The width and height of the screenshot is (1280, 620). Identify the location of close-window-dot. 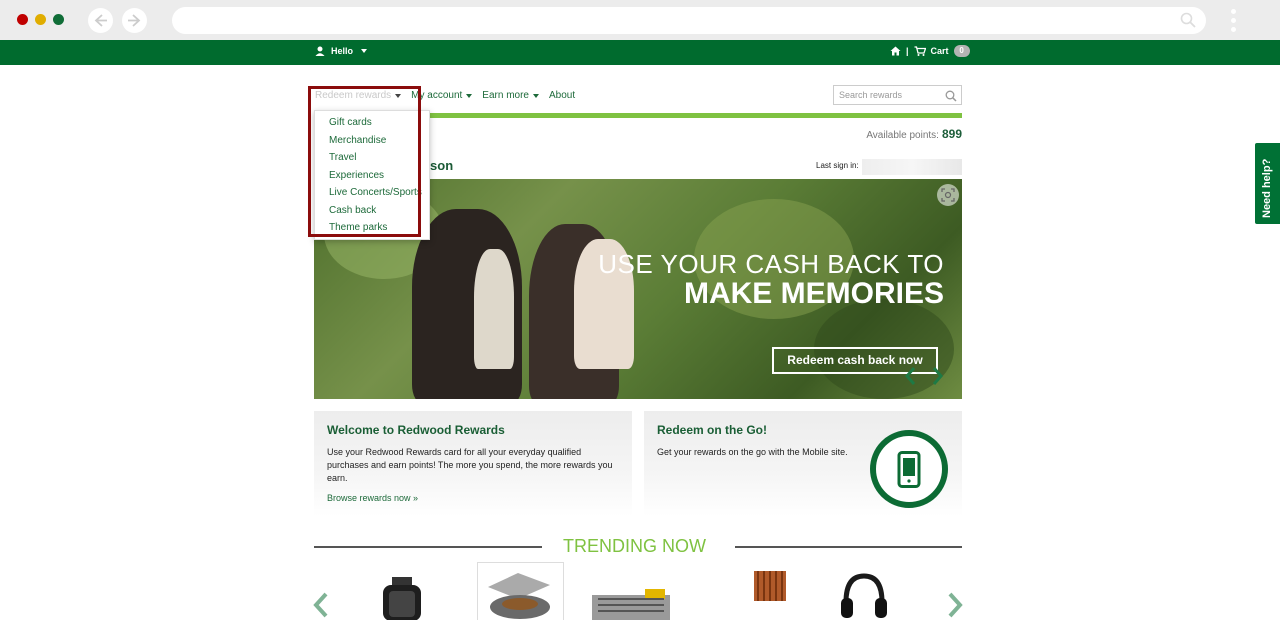
(22, 19).